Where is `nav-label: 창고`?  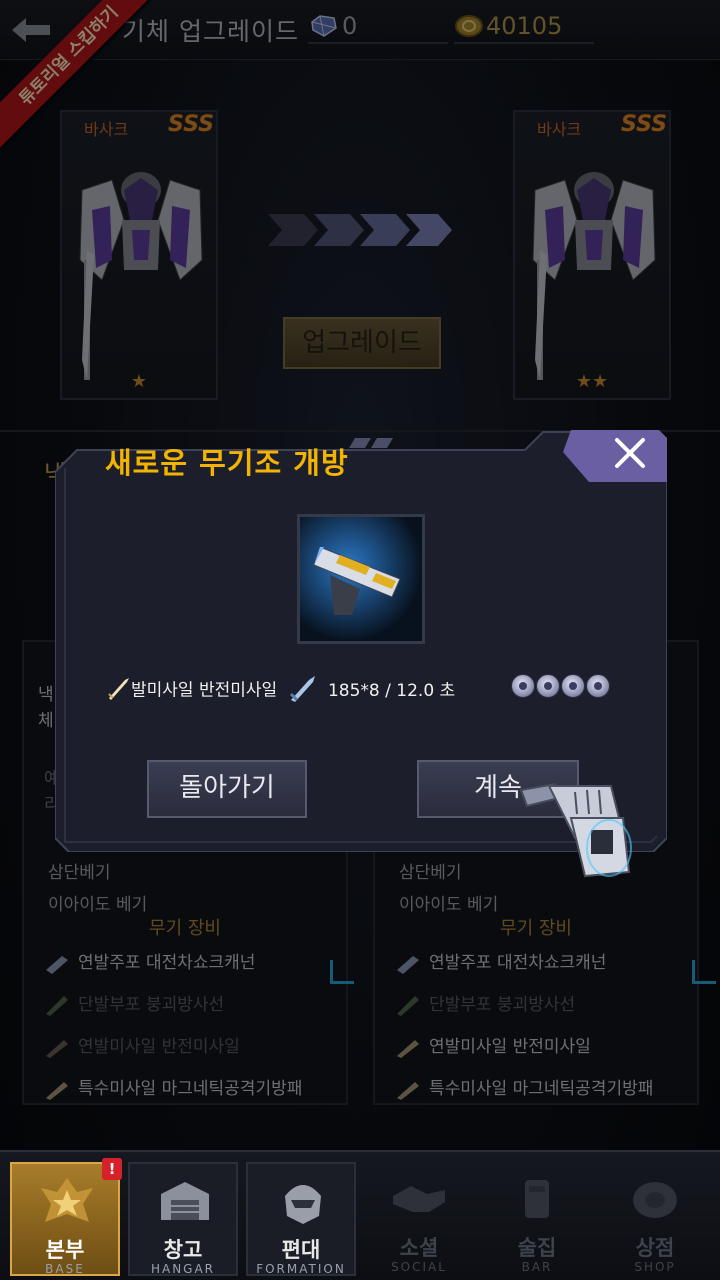 nav-label: 창고 is located at coordinates (183, 1250).